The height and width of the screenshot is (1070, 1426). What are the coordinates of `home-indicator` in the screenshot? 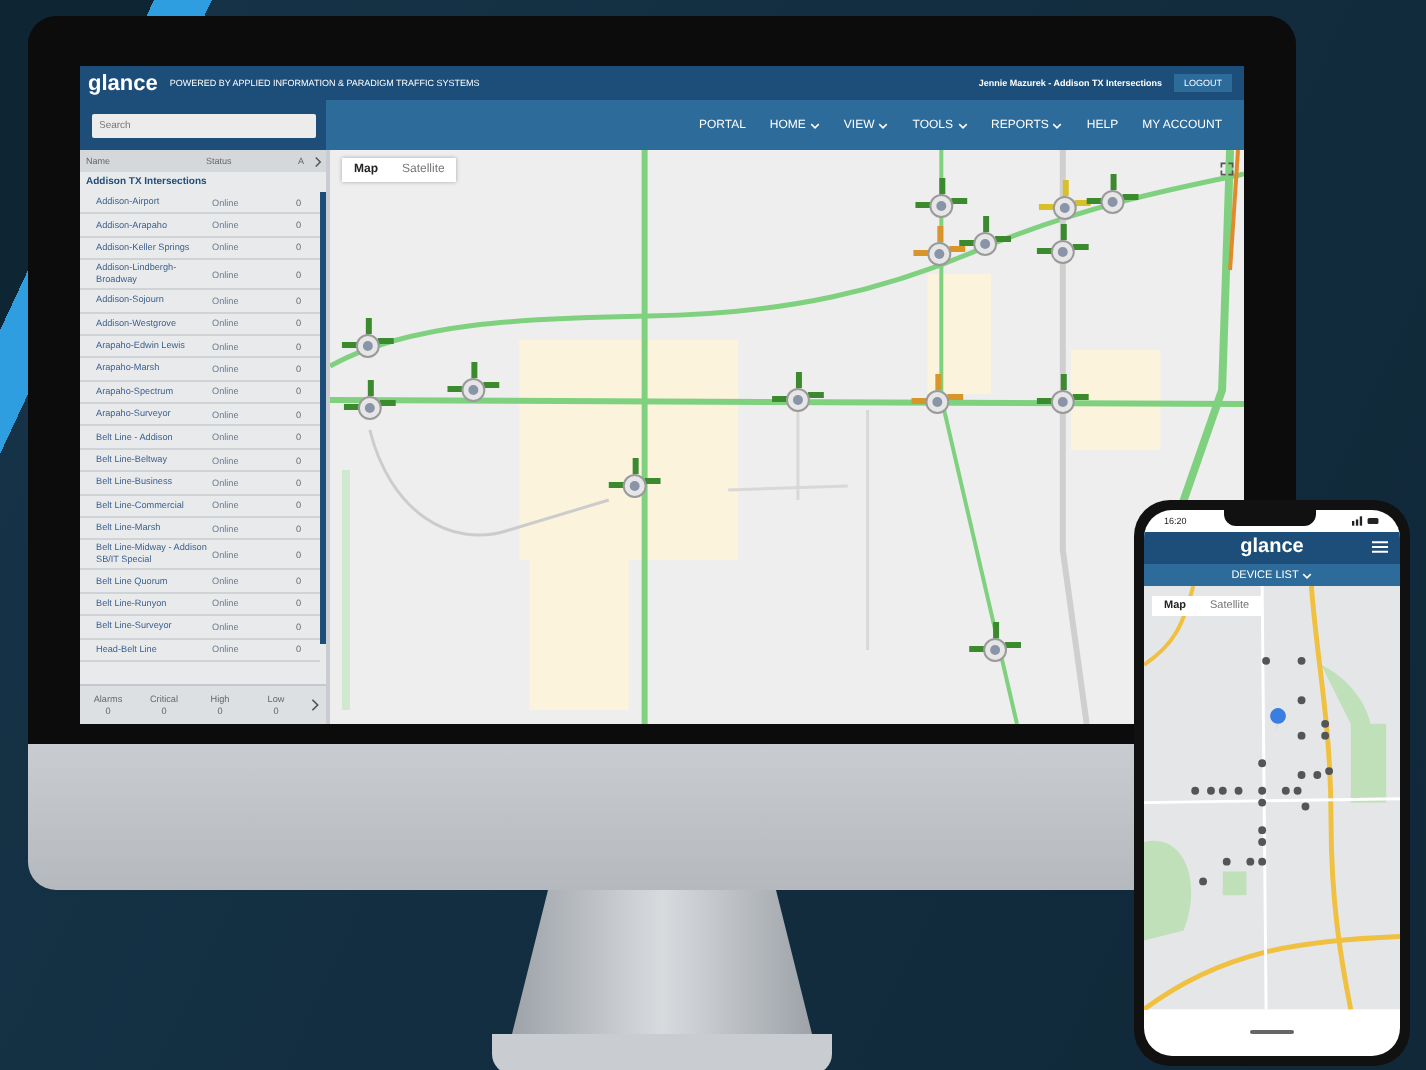 It's located at (1272, 1032).